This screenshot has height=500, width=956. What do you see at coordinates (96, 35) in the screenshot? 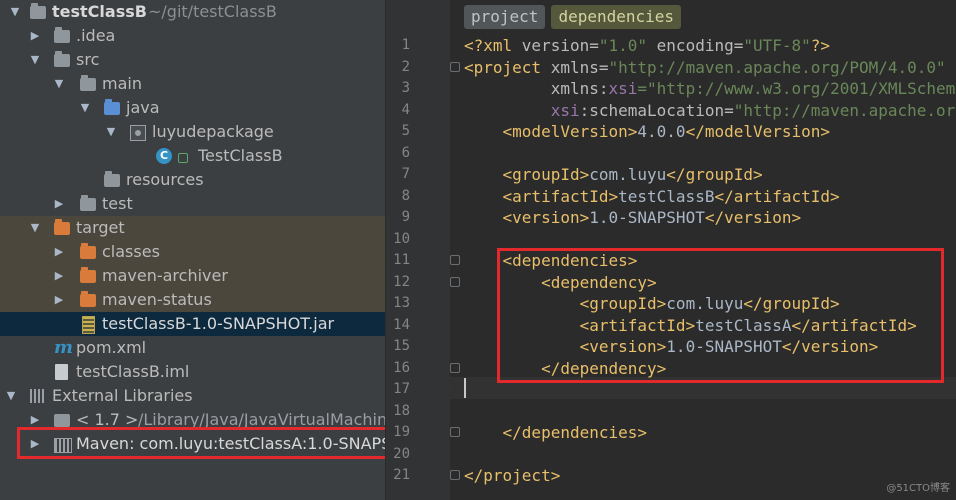
I see `tree-label: .idea` at bounding box center [96, 35].